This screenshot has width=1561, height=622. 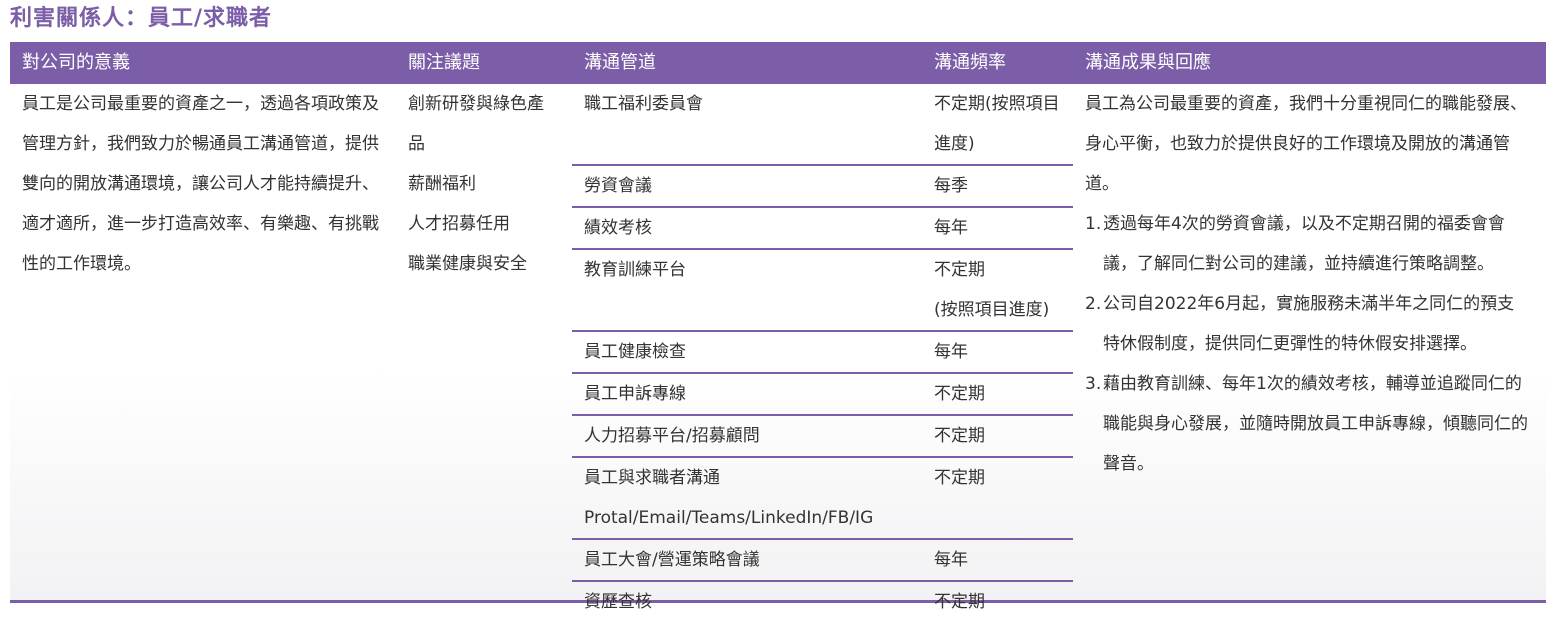 I want to click on header-channels: 溝通管道, so click(x=620, y=62).